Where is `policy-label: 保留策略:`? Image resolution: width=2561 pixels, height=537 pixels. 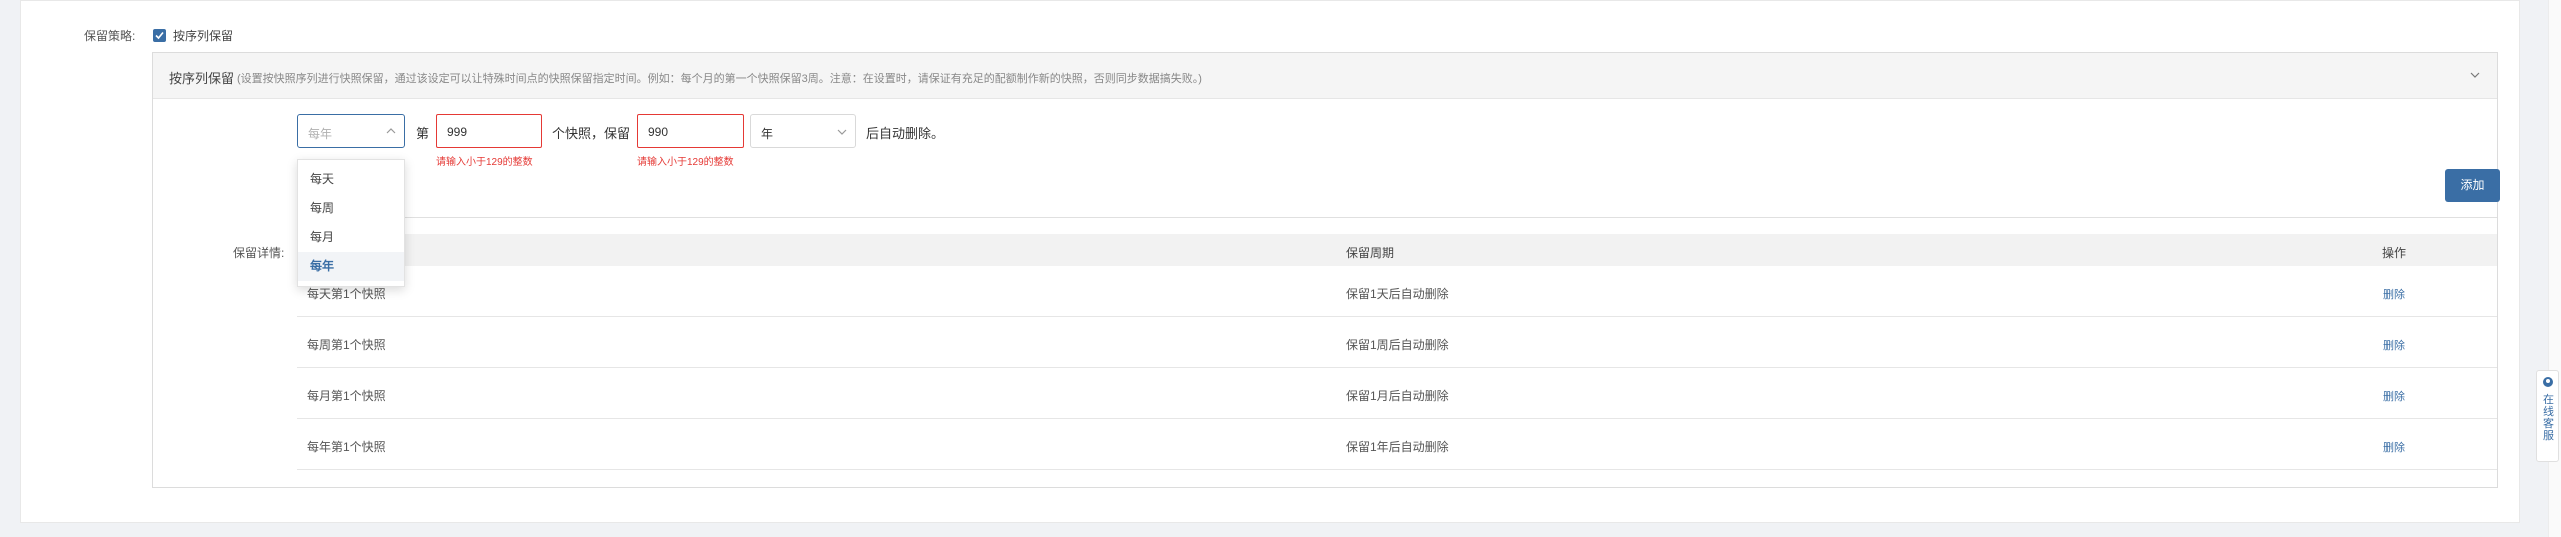
policy-label: 保留策略: is located at coordinates (110, 36).